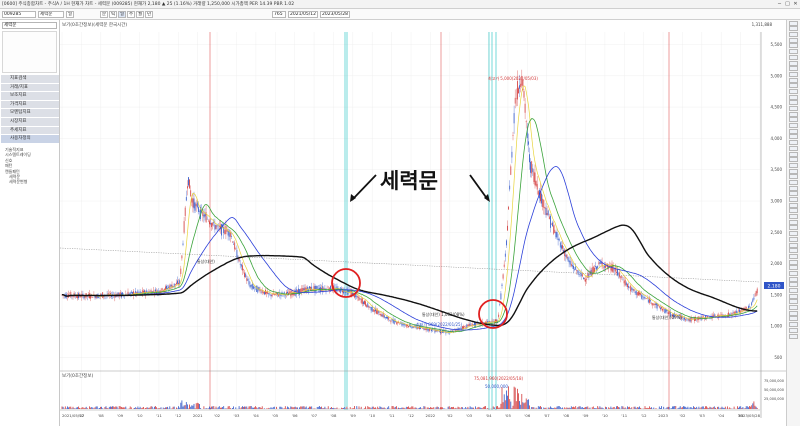  I want to click on tree-item: 세력문변형, so click(30, 181).